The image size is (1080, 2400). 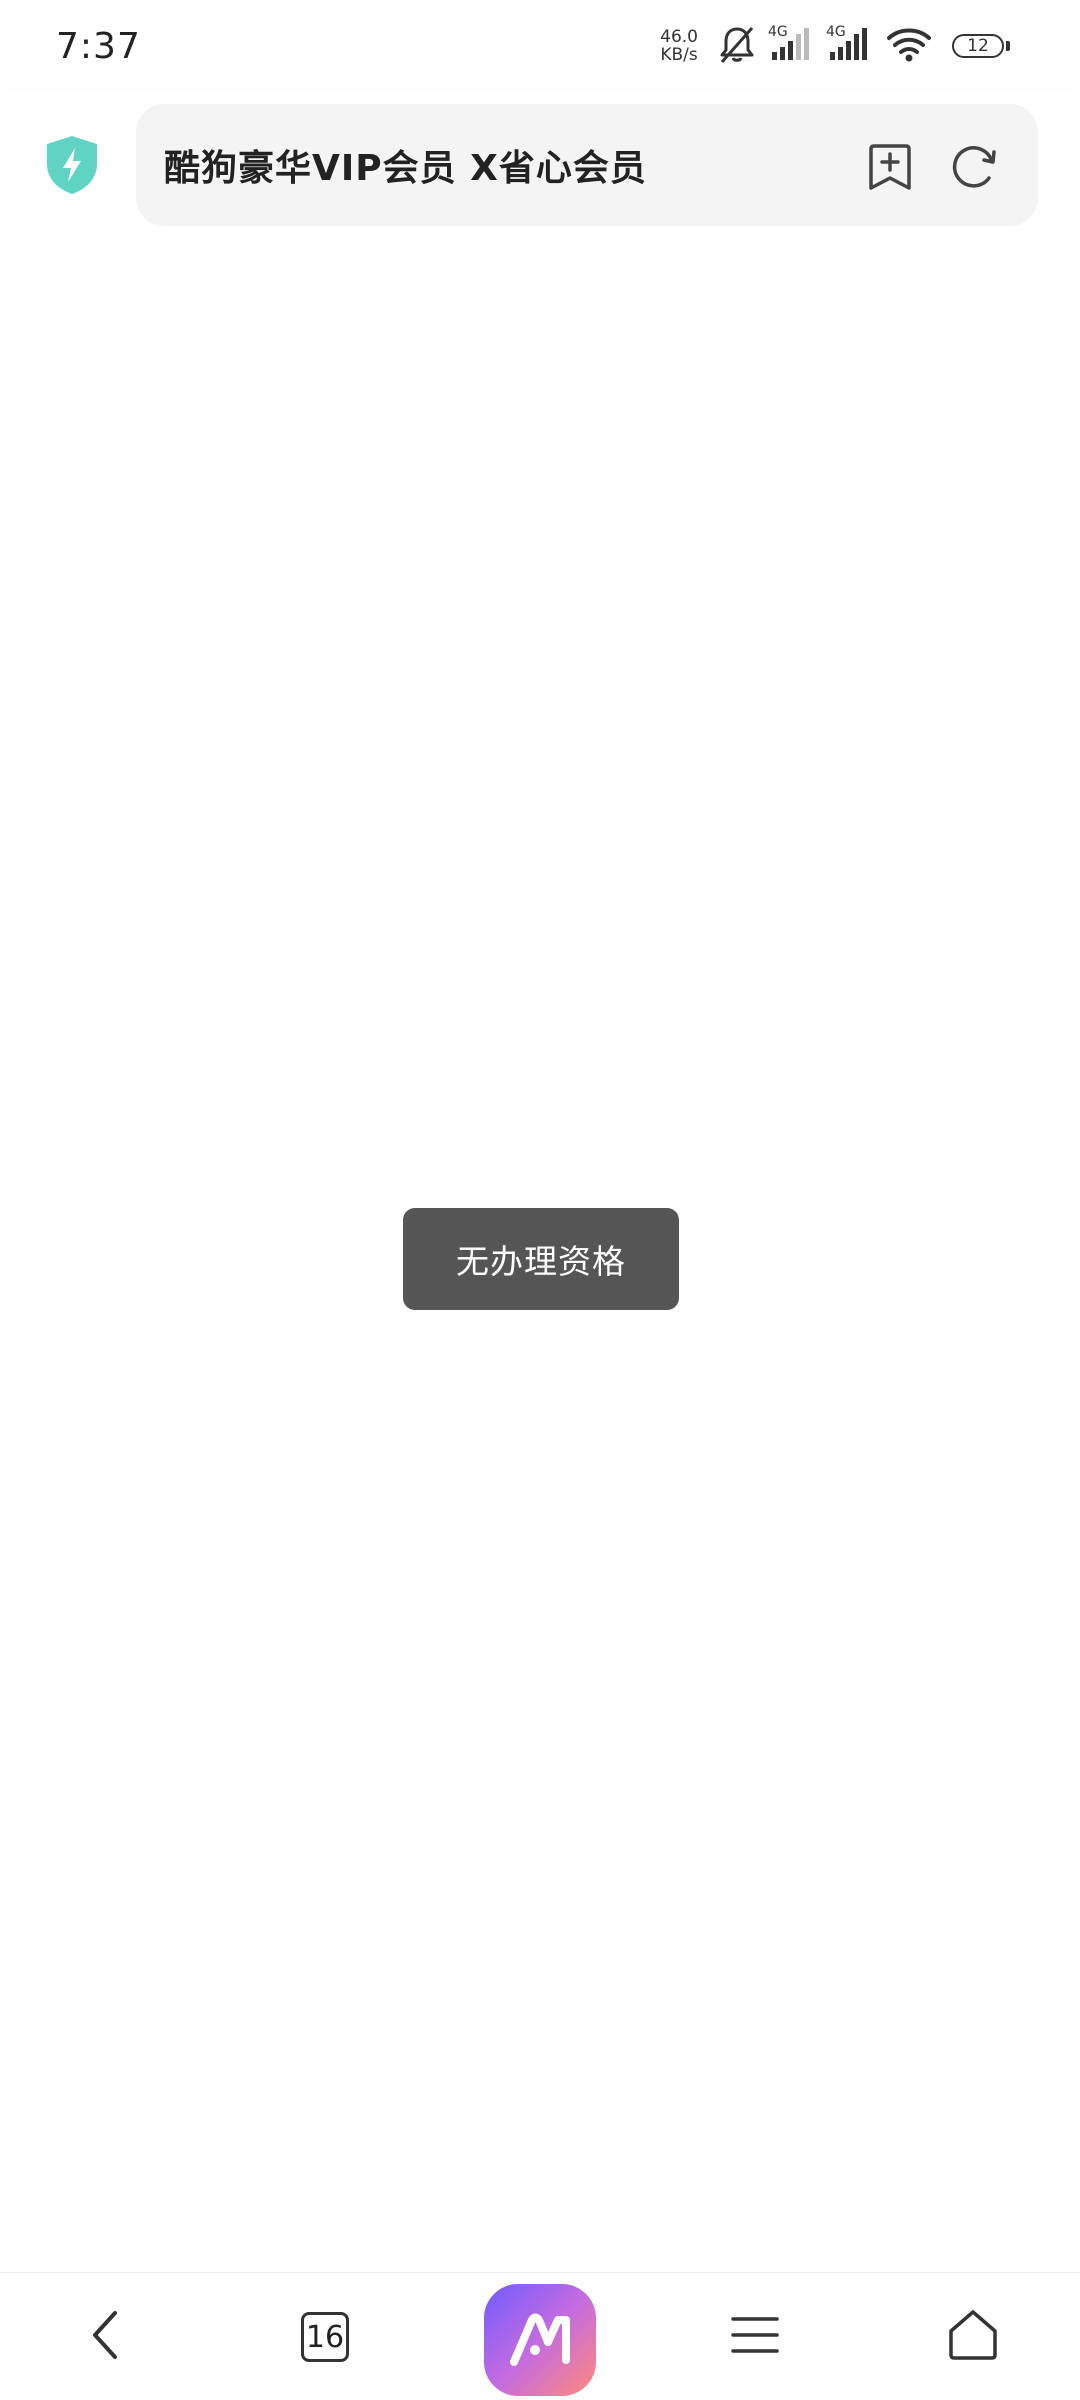 I want to click on status-bar: 7:37 46.0 KB/s 4G 4G 12, so click(x=540, y=46).